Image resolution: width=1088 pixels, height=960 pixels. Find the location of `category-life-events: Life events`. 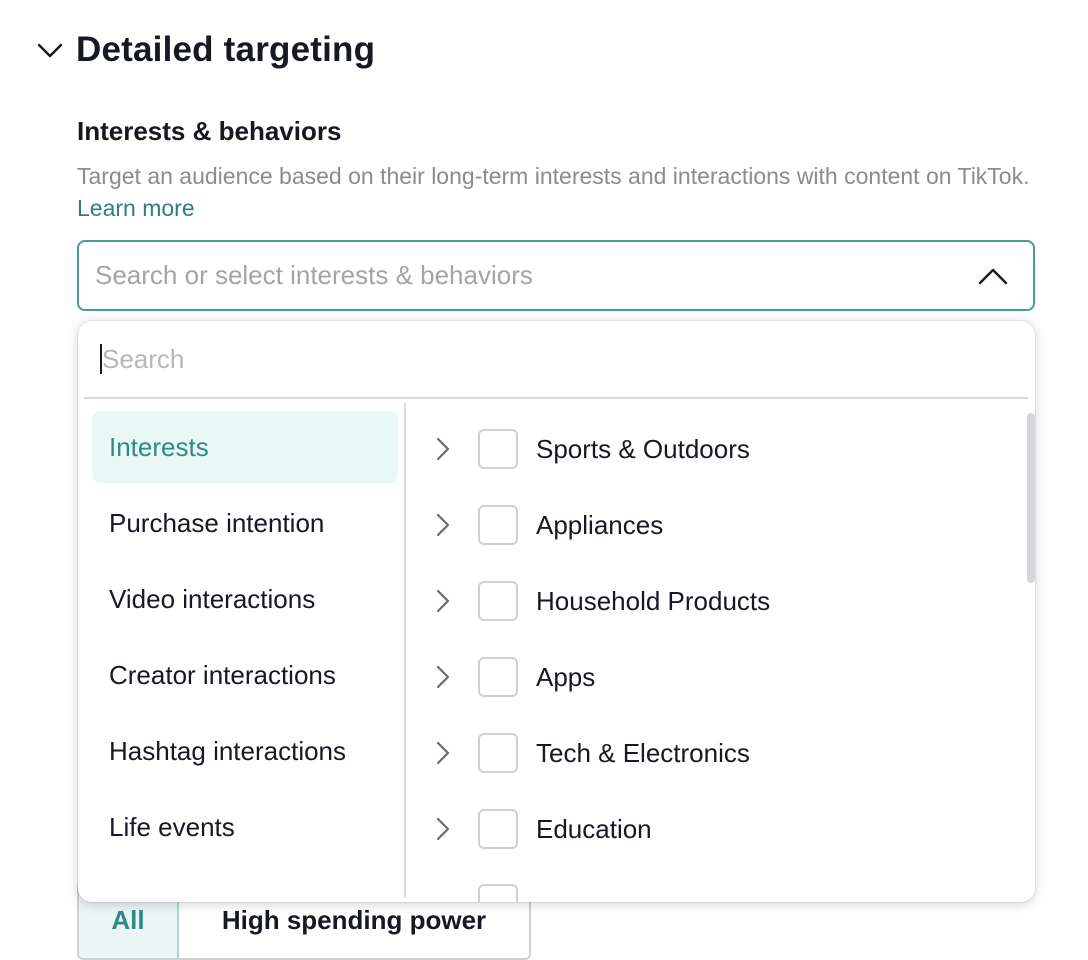

category-life-events: Life events is located at coordinates (245, 827).